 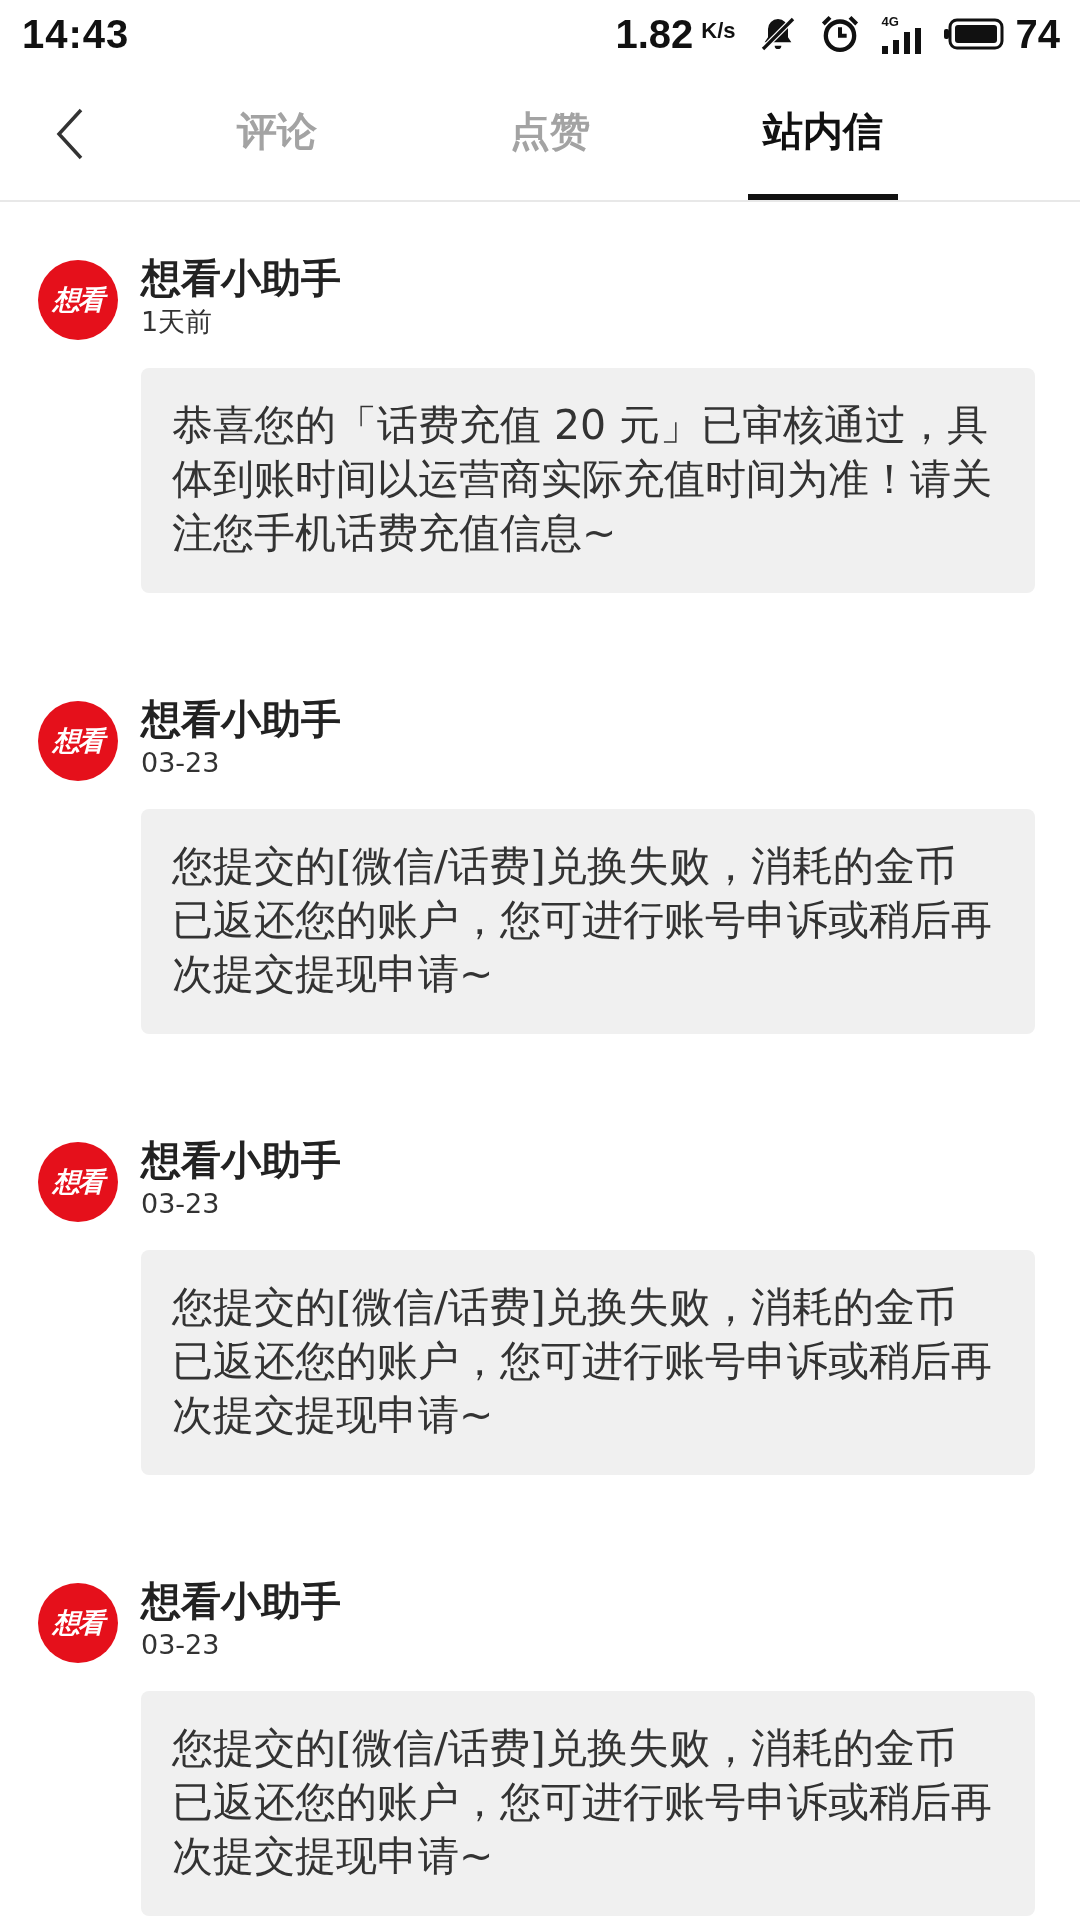 I want to click on speed-unit: K/s, so click(x=718, y=30).